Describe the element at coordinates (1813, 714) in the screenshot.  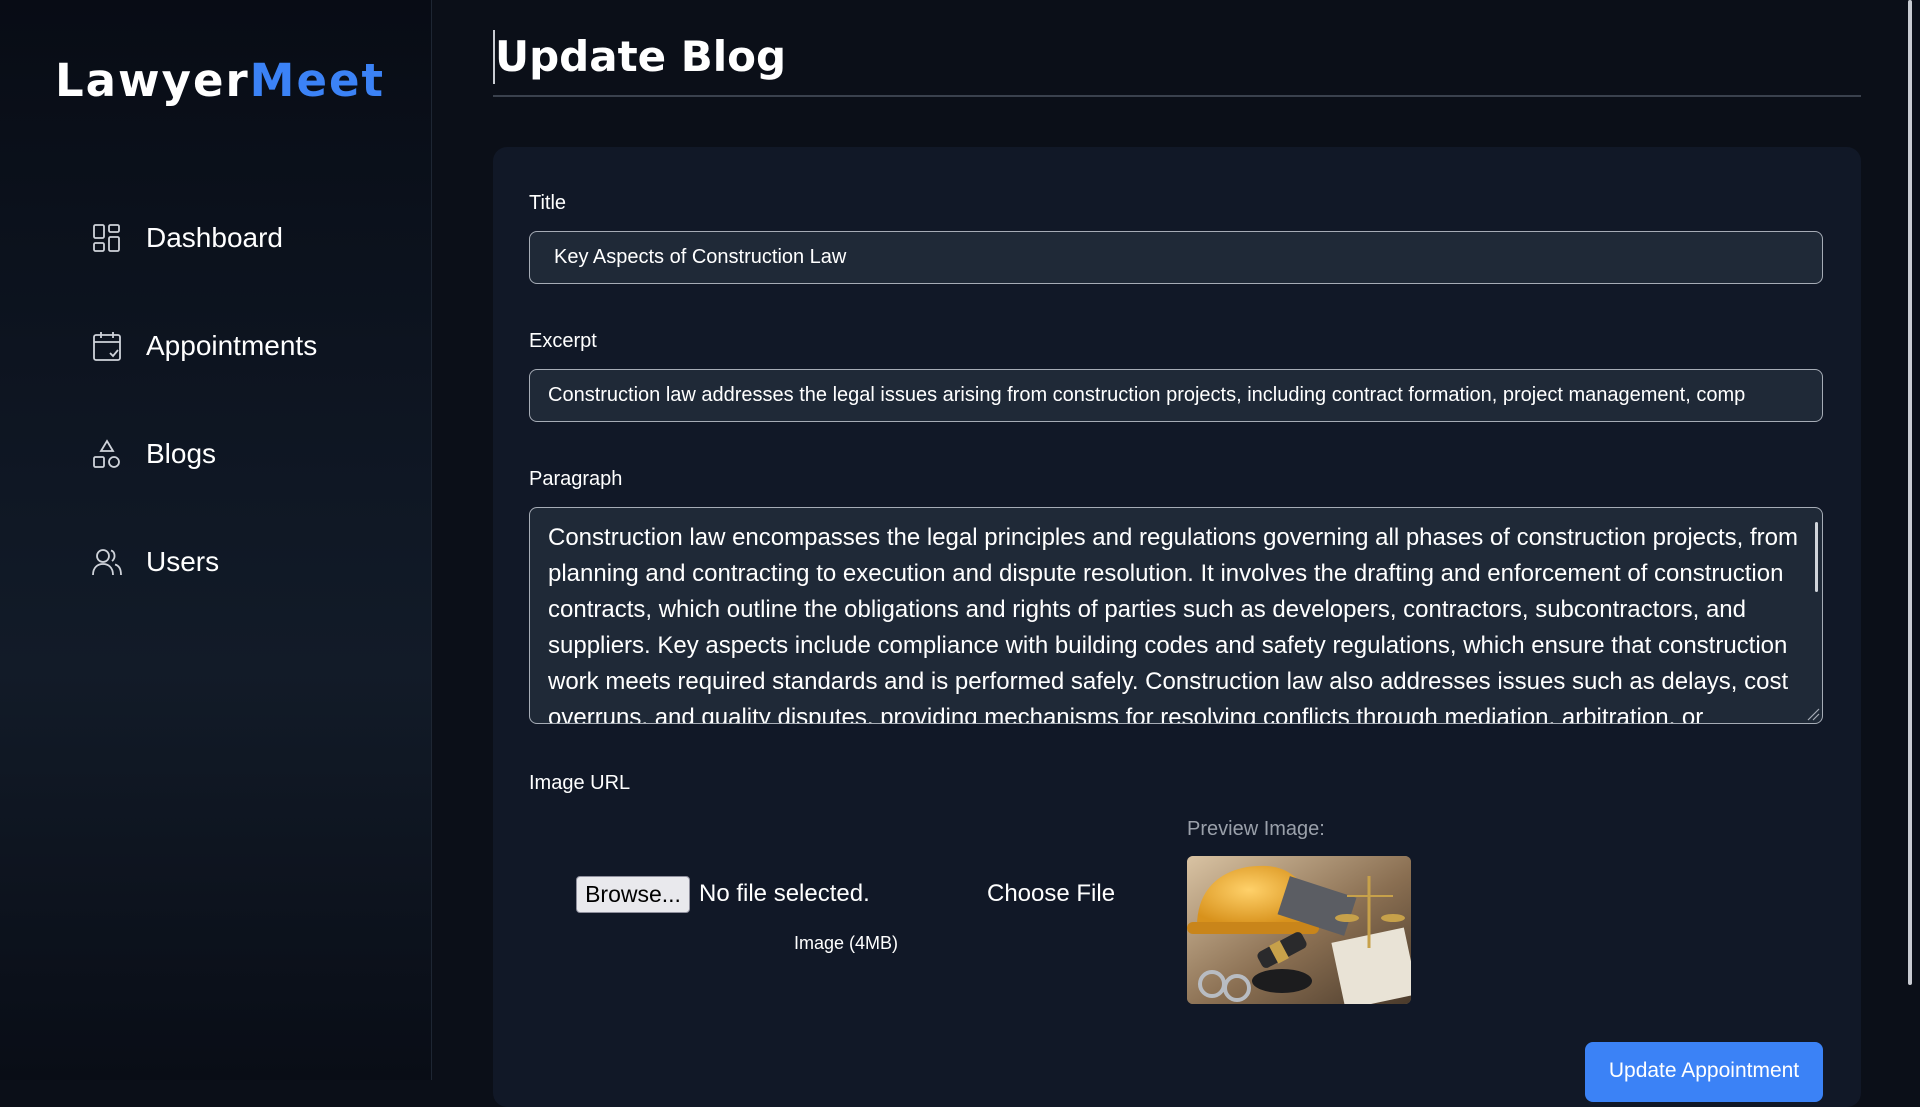
I see `resize-grip-icon` at that location.